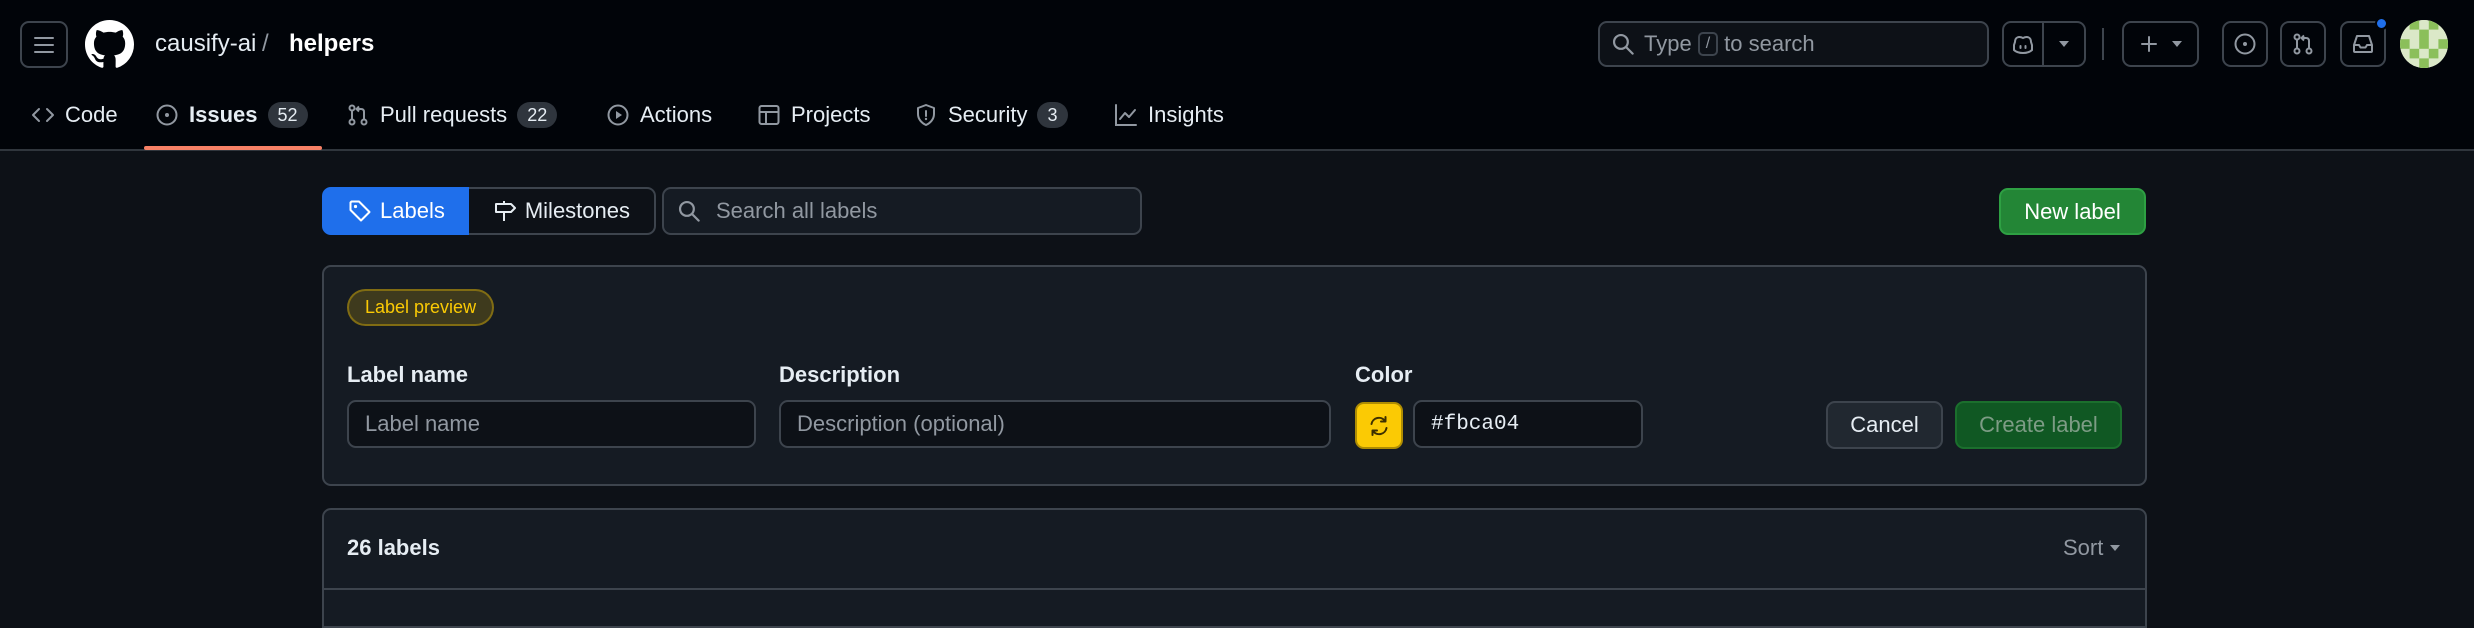 Image resolution: width=2474 pixels, height=628 pixels. I want to click on tab-label: Projects, so click(831, 114).